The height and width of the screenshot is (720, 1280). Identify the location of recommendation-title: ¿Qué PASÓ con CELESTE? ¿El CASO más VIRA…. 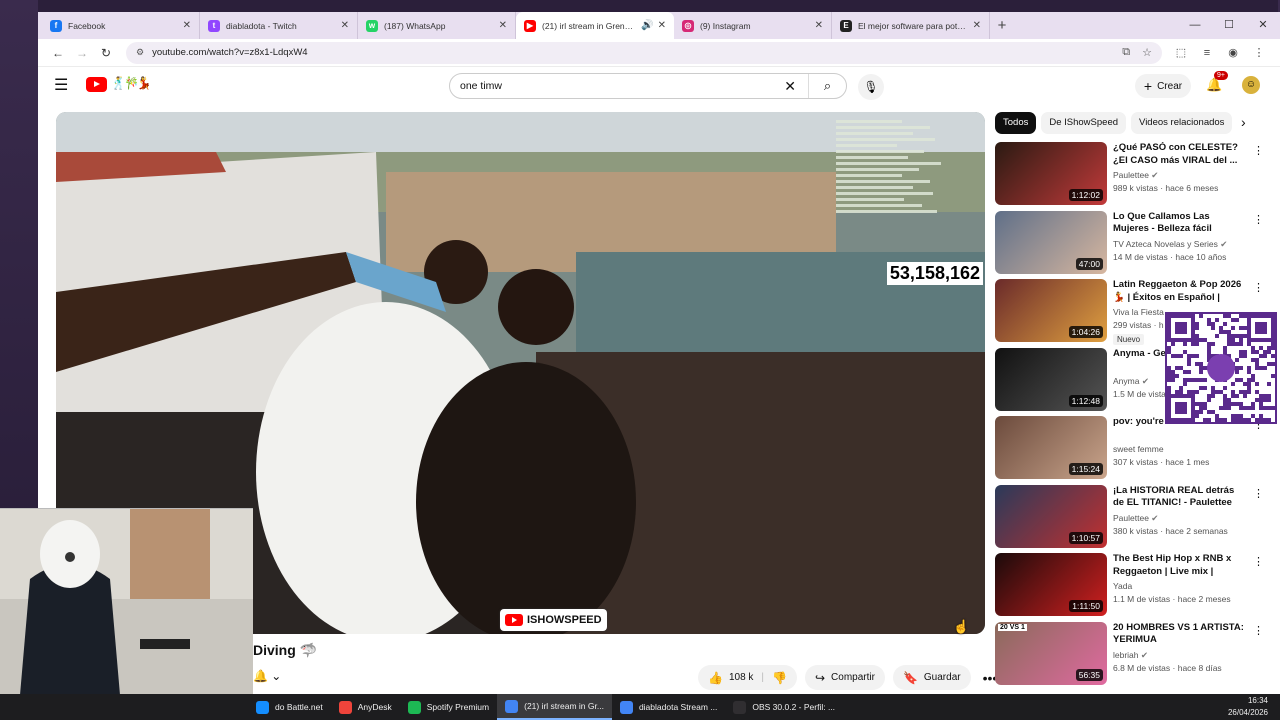
(1179, 154).